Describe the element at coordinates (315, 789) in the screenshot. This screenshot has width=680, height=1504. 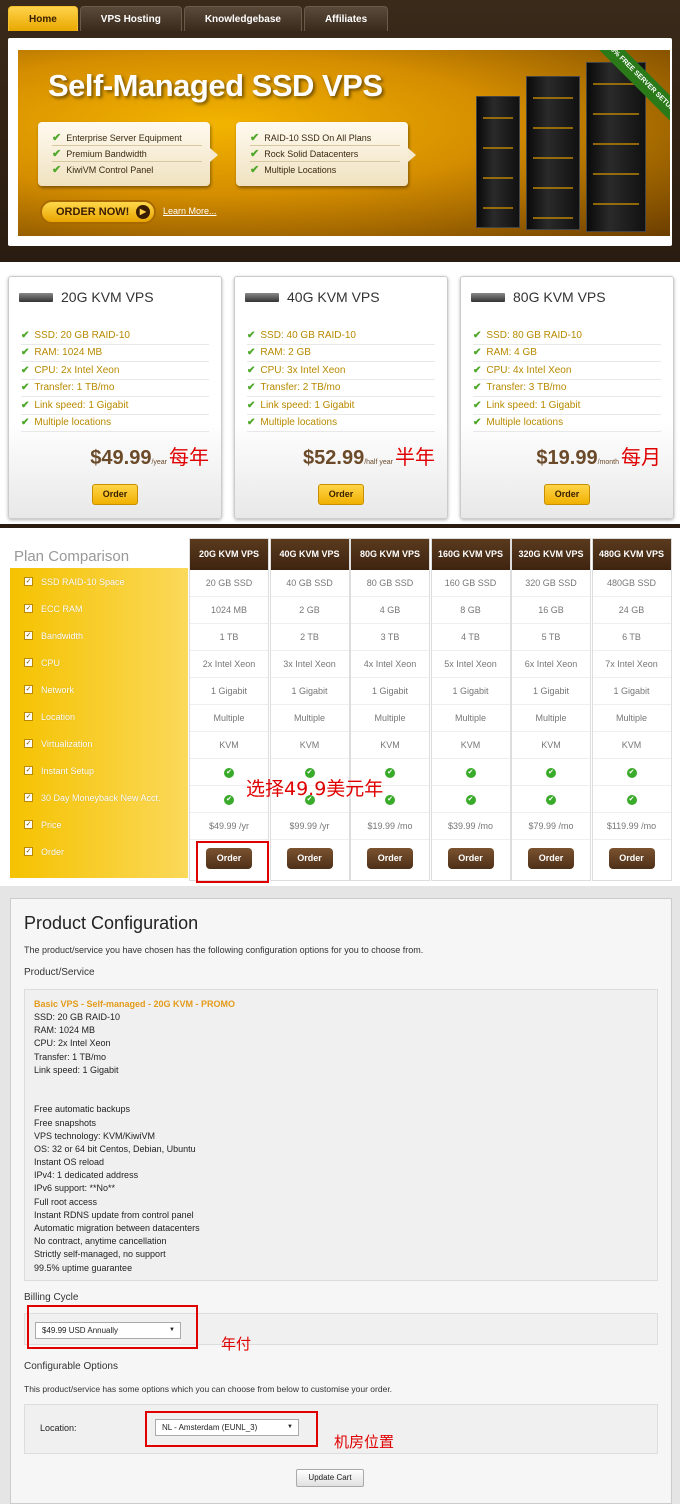
I see `annotation-text: 选择49.9美元年` at that location.